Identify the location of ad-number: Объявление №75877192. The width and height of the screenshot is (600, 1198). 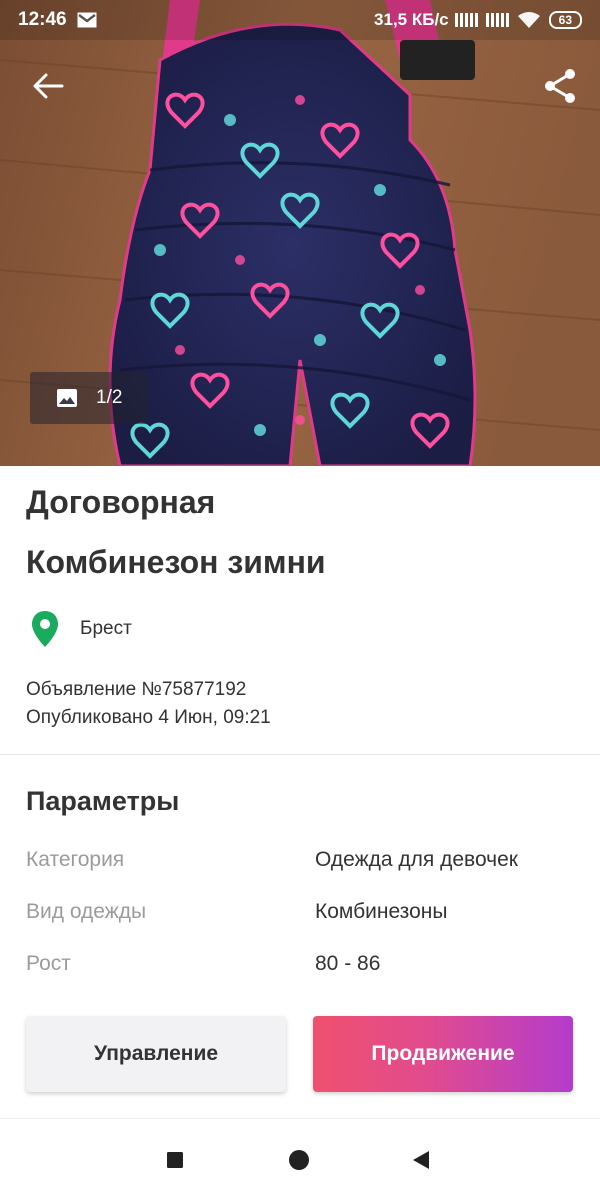
(136, 689).